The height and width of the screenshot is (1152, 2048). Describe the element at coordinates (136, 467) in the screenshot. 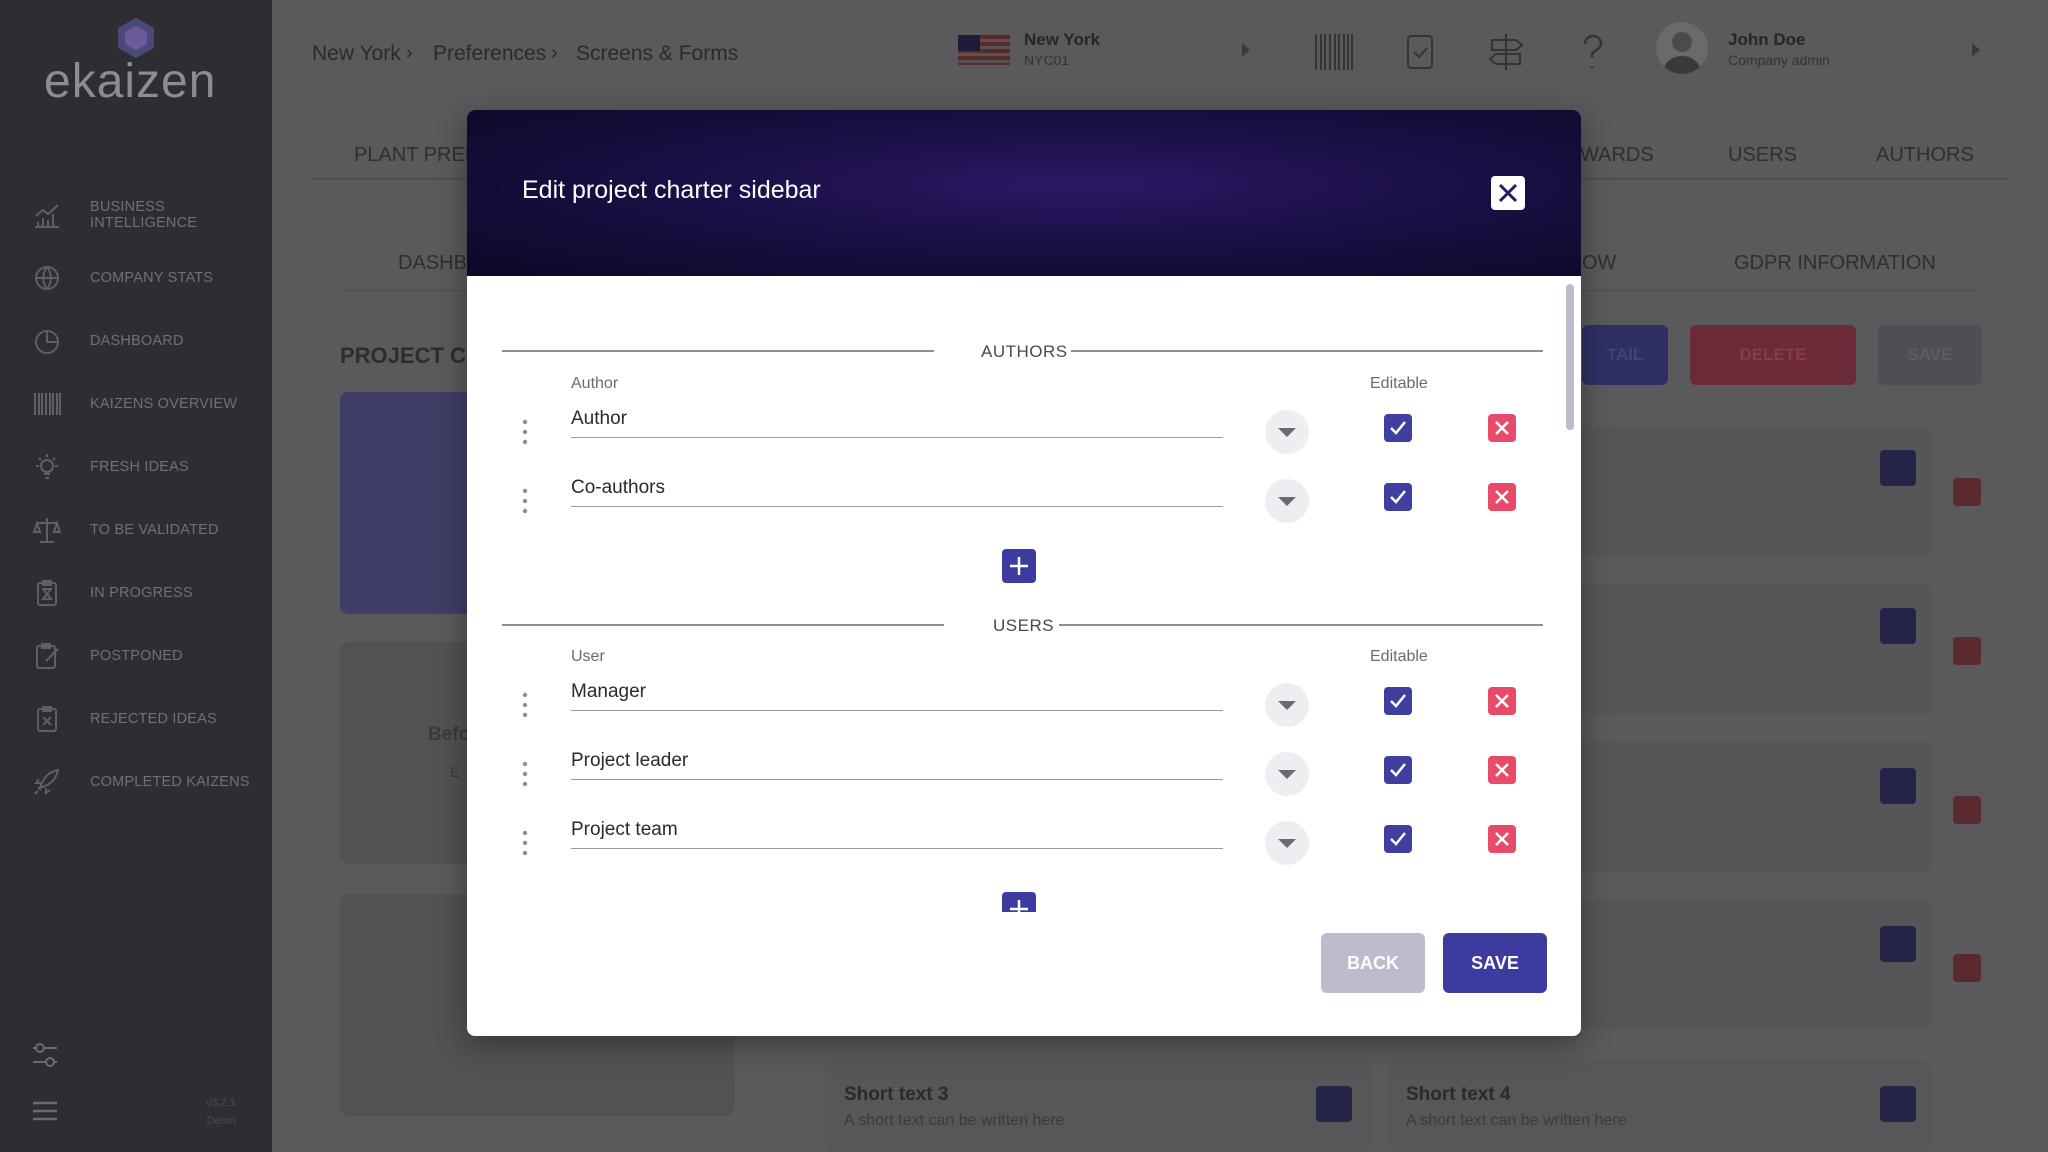

I see `sidebar-item-fresh-ideas: FRESH IDEAS` at that location.